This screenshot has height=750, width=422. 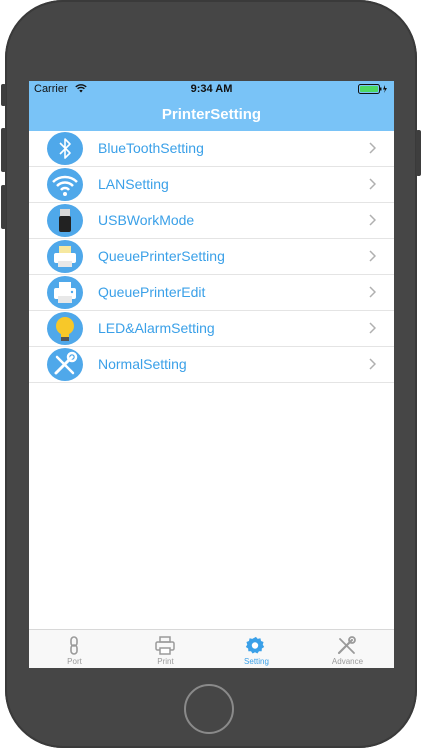 What do you see at coordinates (65, 364) in the screenshot?
I see `wrench-screwdriver-icon` at bounding box center [65, 364].